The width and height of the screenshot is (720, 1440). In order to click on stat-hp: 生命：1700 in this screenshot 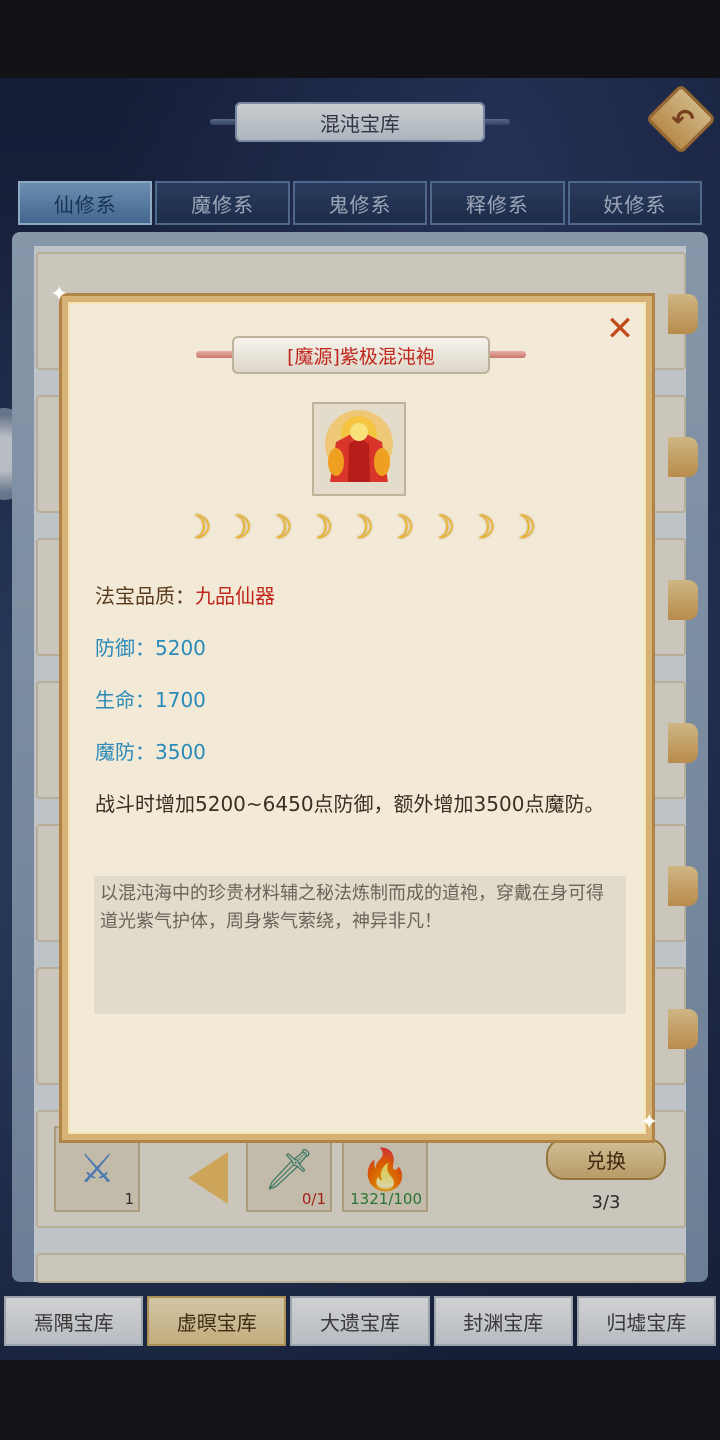, I will do `click(150, 700)`.